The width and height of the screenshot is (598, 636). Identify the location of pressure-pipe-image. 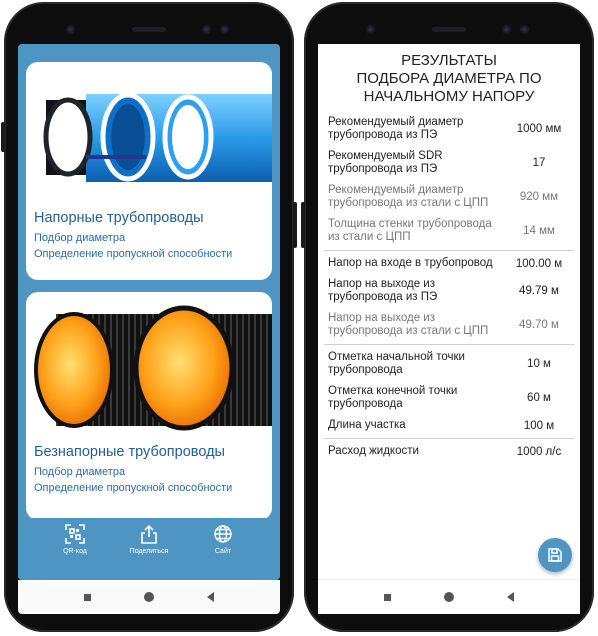
(157, 137).